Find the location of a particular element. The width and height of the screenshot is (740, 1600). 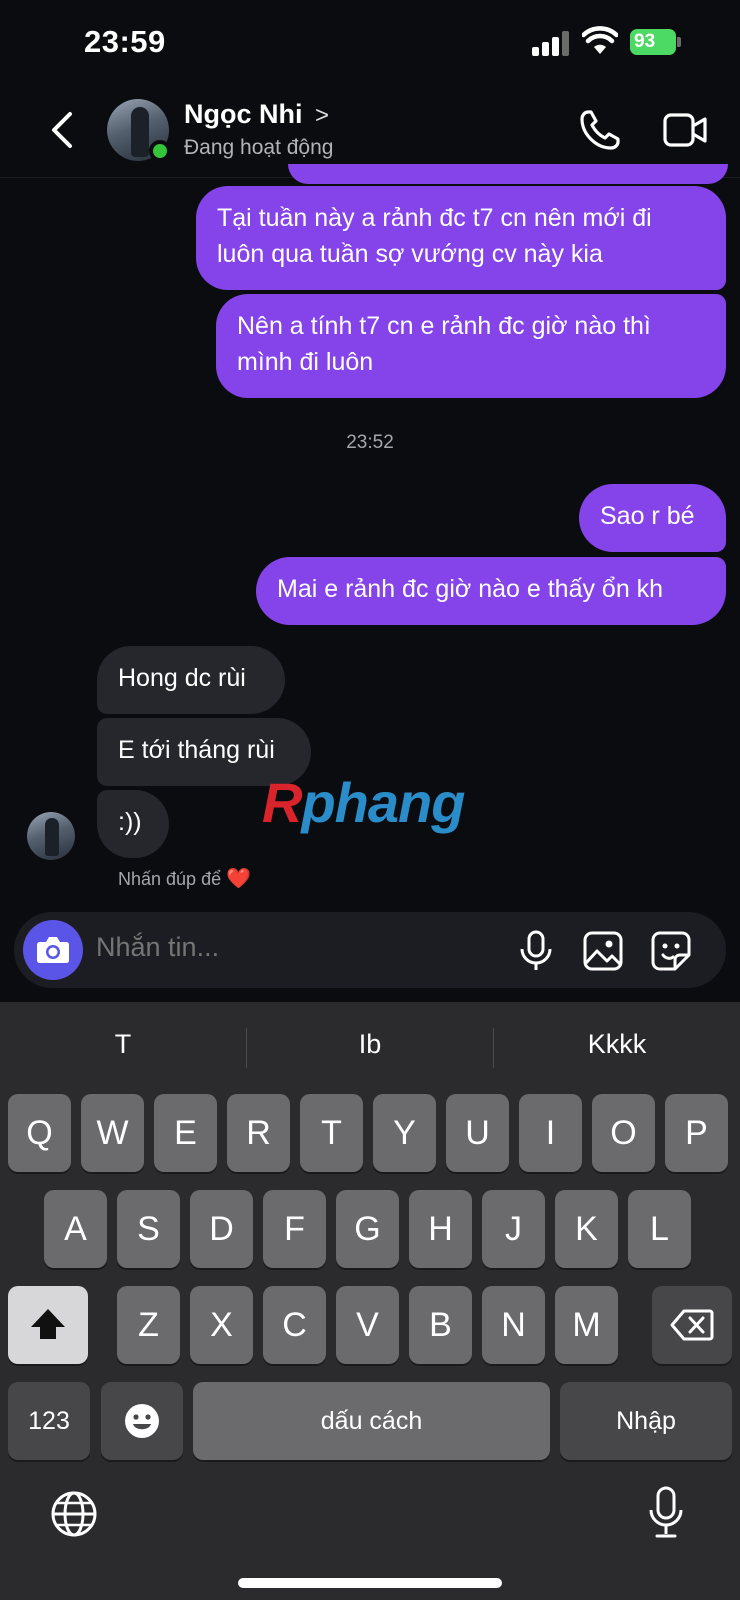

gallery-button is located at coordinates (603, 951).